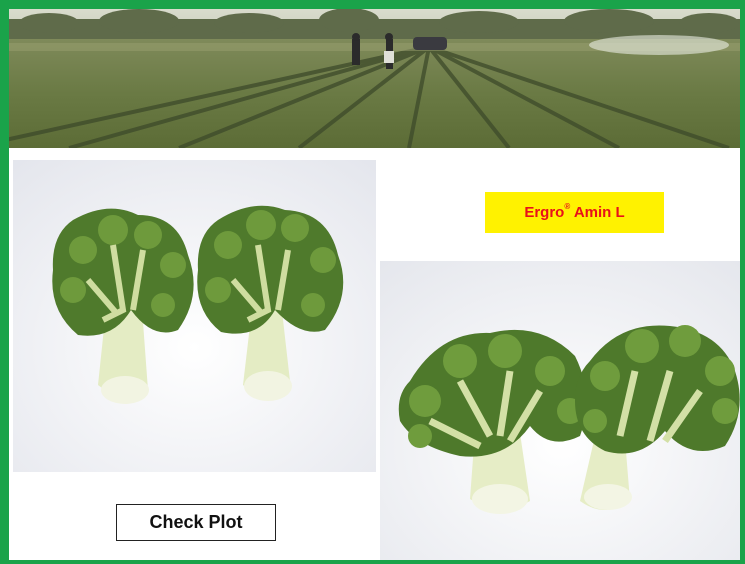  I want to click on treatment-label-brand: Ergro, so click(544, 212).